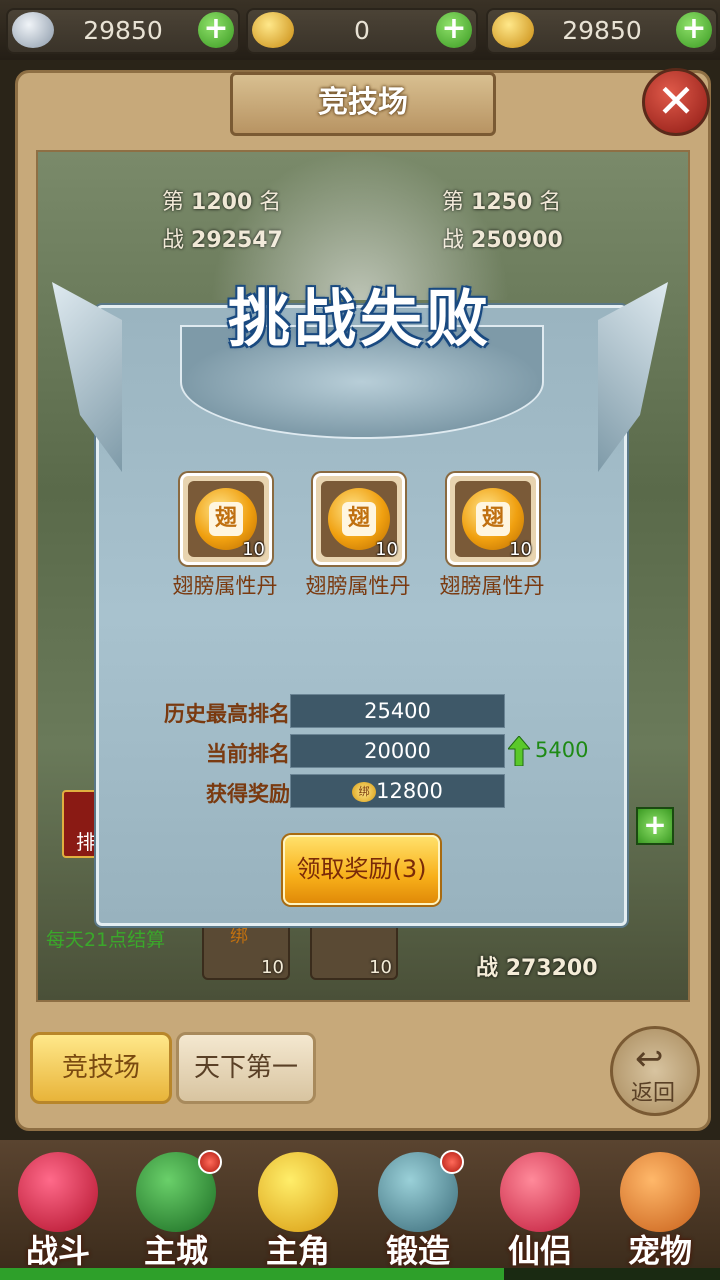 The image size is (720, 1280). What do you see at coordinates (359, 318) in the screenshot?
I see `result-title: 挑战失败` at bounding box center [359, 318].